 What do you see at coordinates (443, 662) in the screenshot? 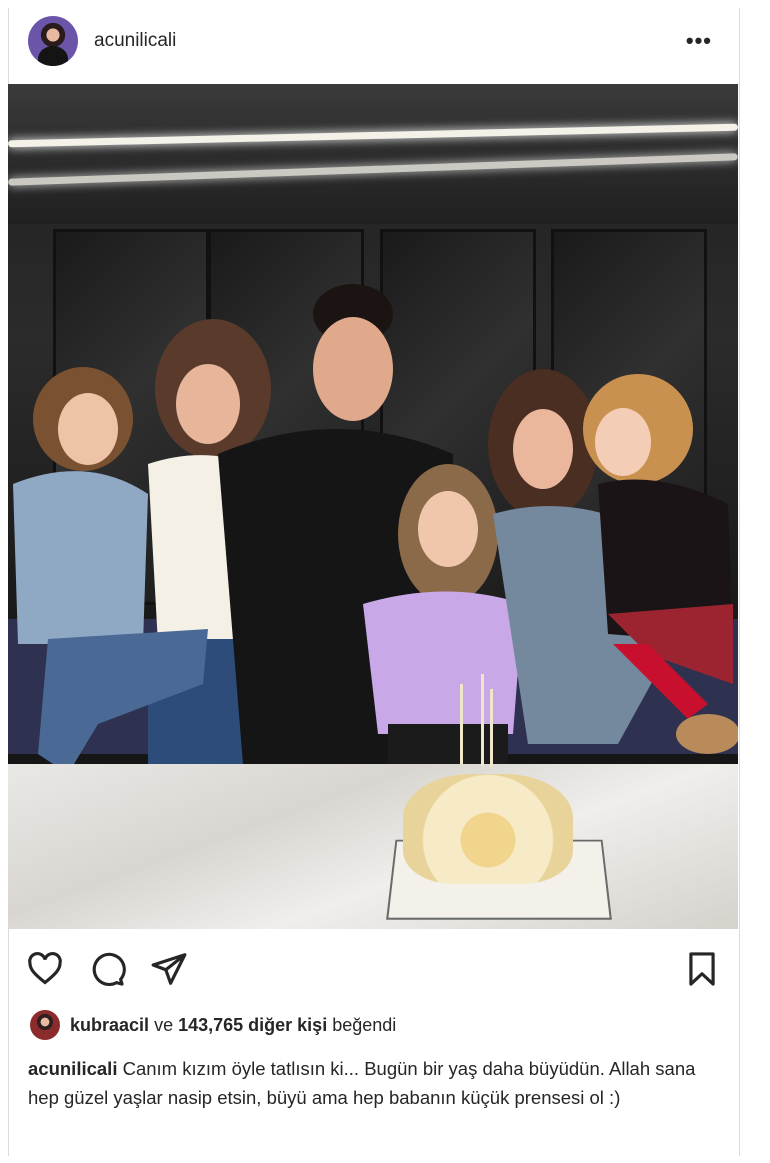
I see `girl-middle-sweater` at bounding box center [443, 662].